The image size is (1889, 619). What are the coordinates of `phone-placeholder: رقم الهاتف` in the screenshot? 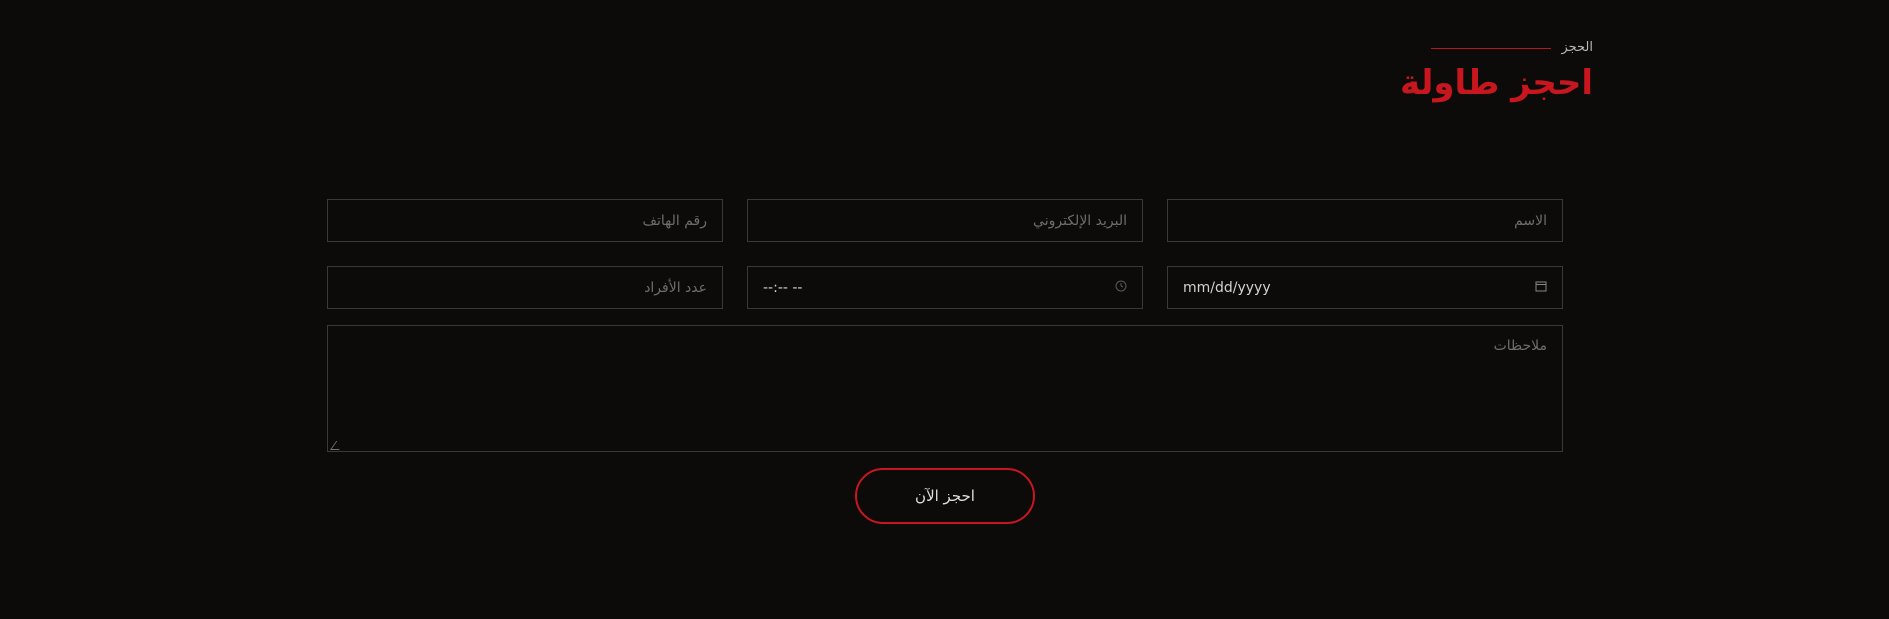 It's located at (674, 220).